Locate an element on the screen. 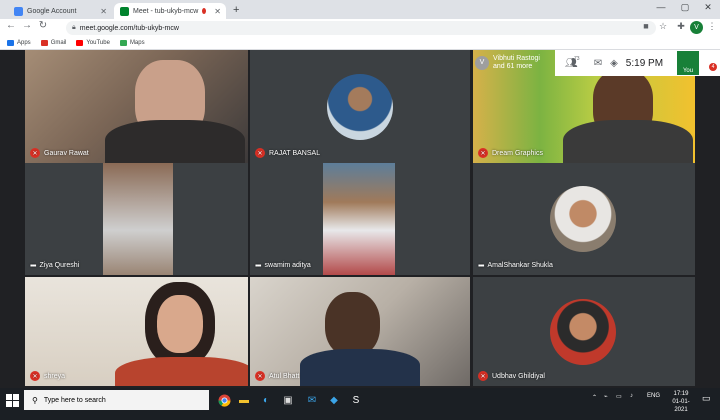 The width and height of the screenshot is (720, 420). participants-count: 73 is located at coordinates (577, 58).